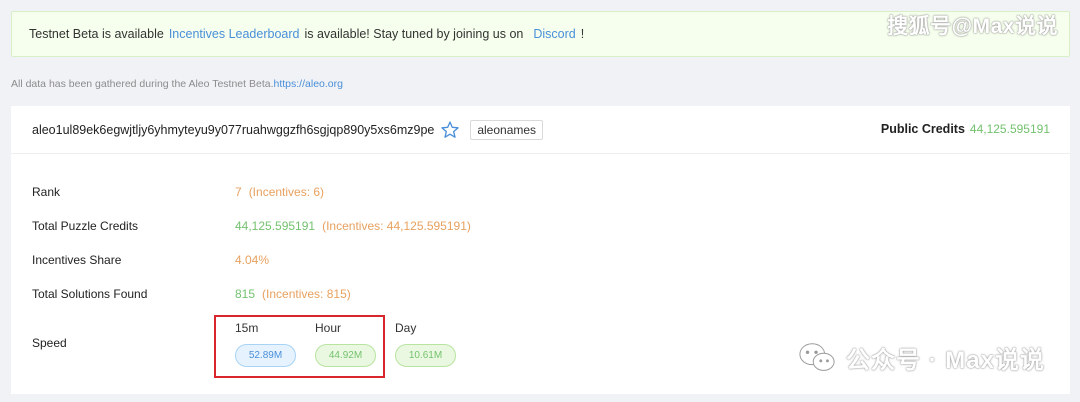 The image size is (1080, 402). I want to click on discord-link: Discord, so click(554, 34).